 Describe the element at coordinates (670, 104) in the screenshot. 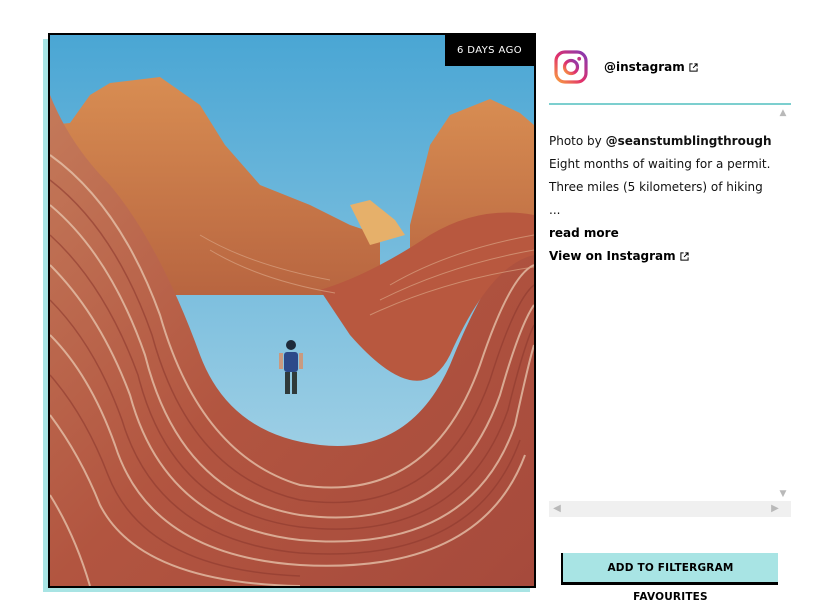

I see `profile-divider` at that location.